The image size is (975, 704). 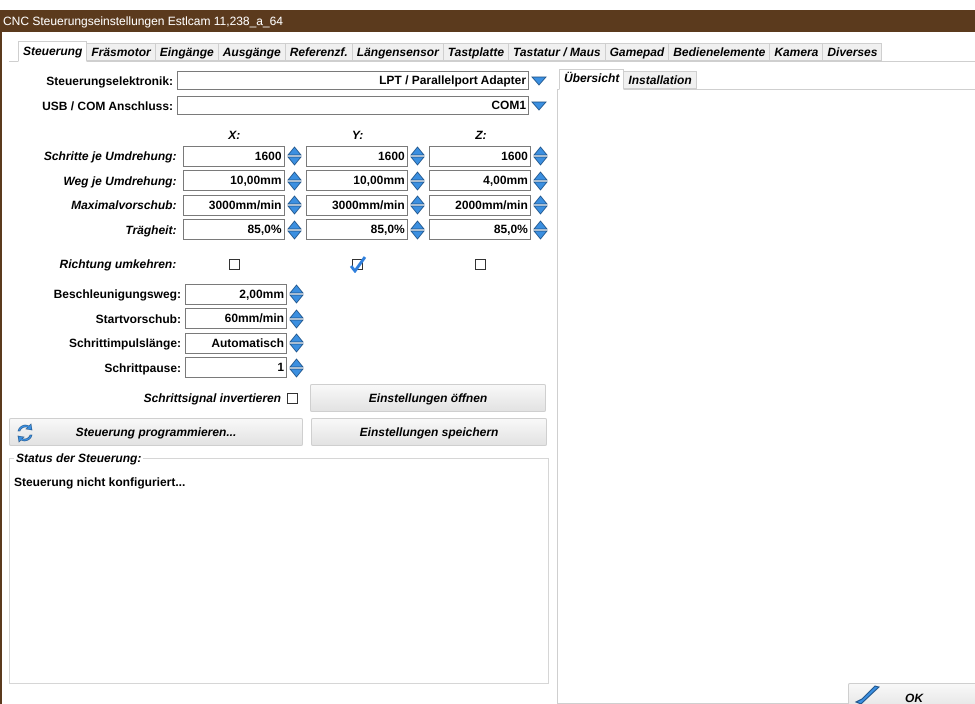 I want to click on window-title: CNC Steuerungseinstellungen Estlcam 11,238_a_64, so click(x=143, y=21).